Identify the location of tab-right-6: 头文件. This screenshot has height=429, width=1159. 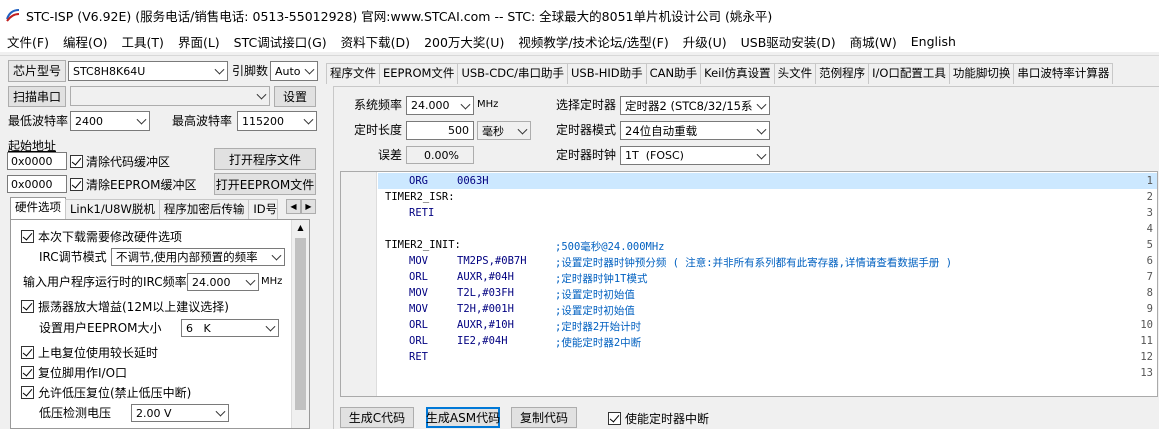
(795, 73).